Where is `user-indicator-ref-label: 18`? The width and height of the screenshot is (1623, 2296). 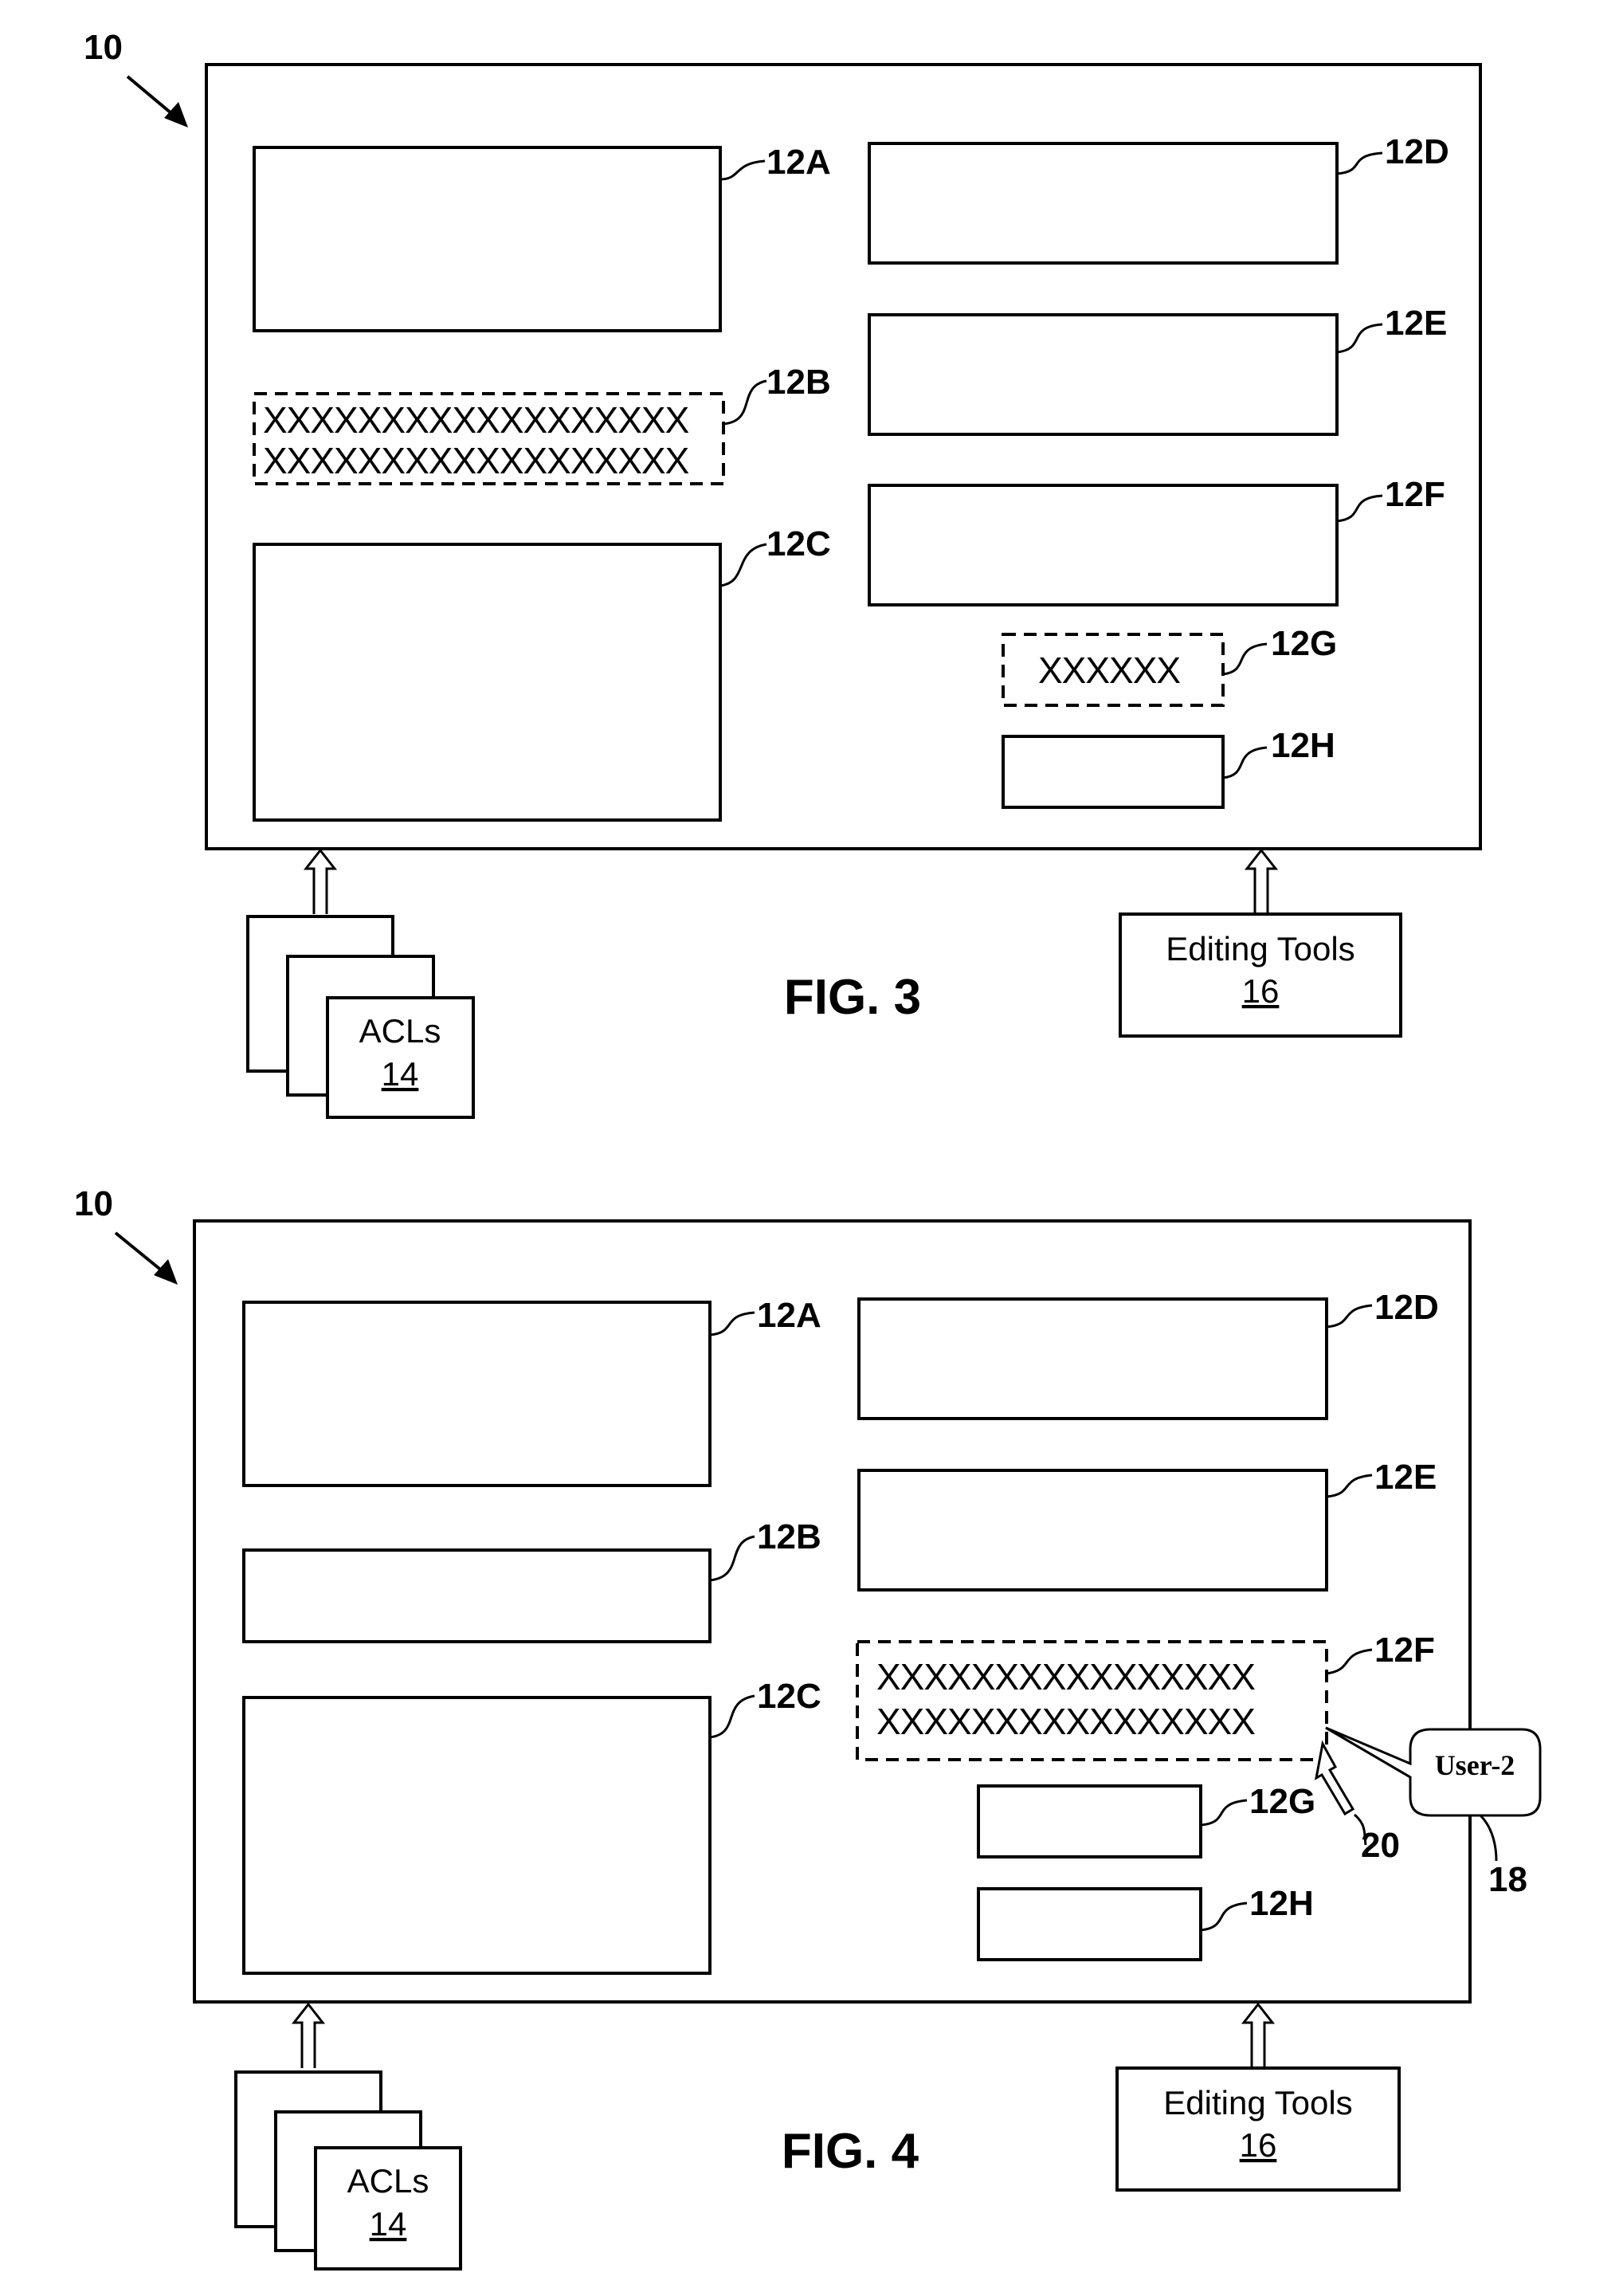
user-indicator-ref-label: 18 is located at coordinates (1507, 1880).